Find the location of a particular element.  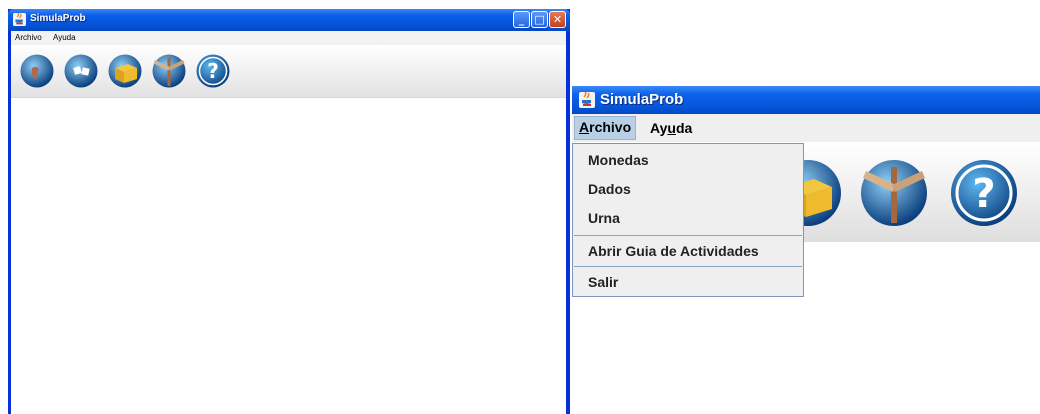

menu-item-salir: Salir is located at coordinates (688, 282).